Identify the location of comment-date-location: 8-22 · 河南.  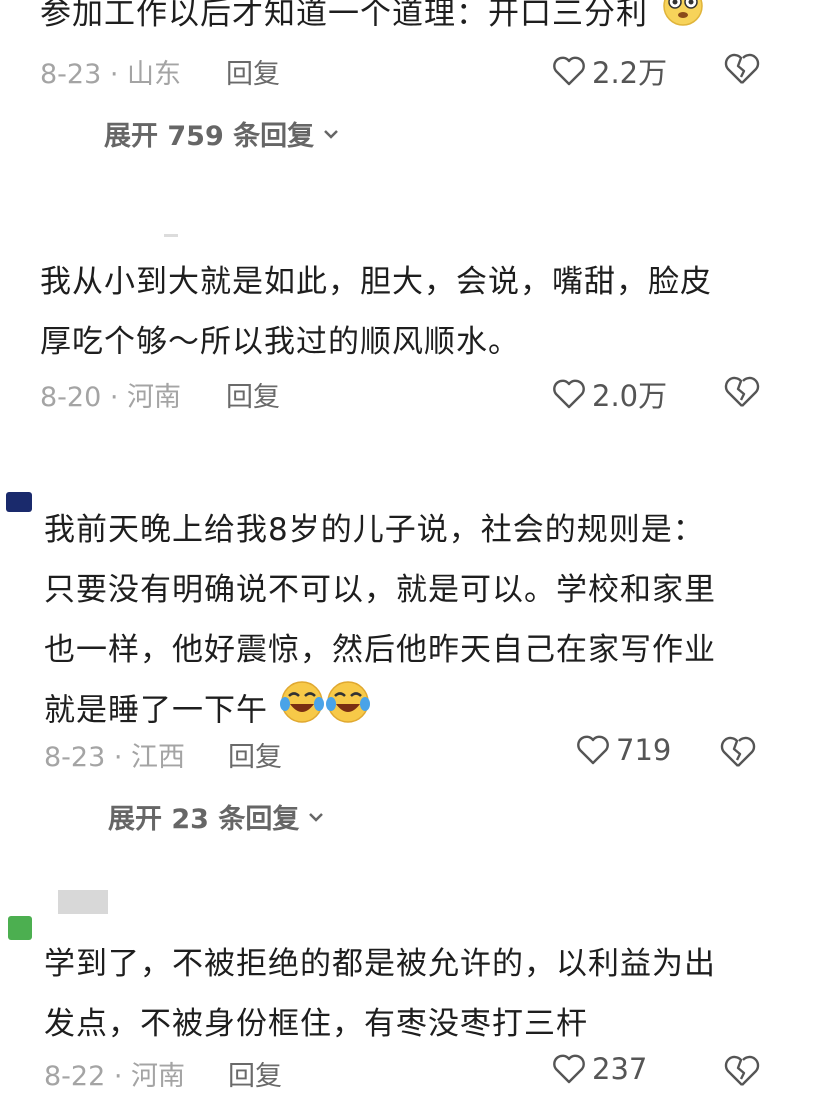
(115, 1076).